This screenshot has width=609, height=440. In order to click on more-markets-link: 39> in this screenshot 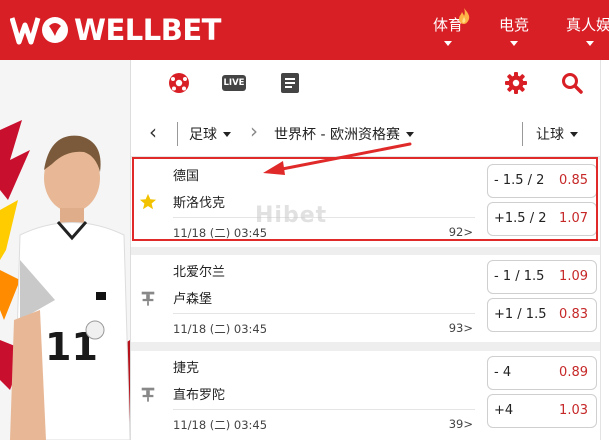, I will do `click(452, 424)`.